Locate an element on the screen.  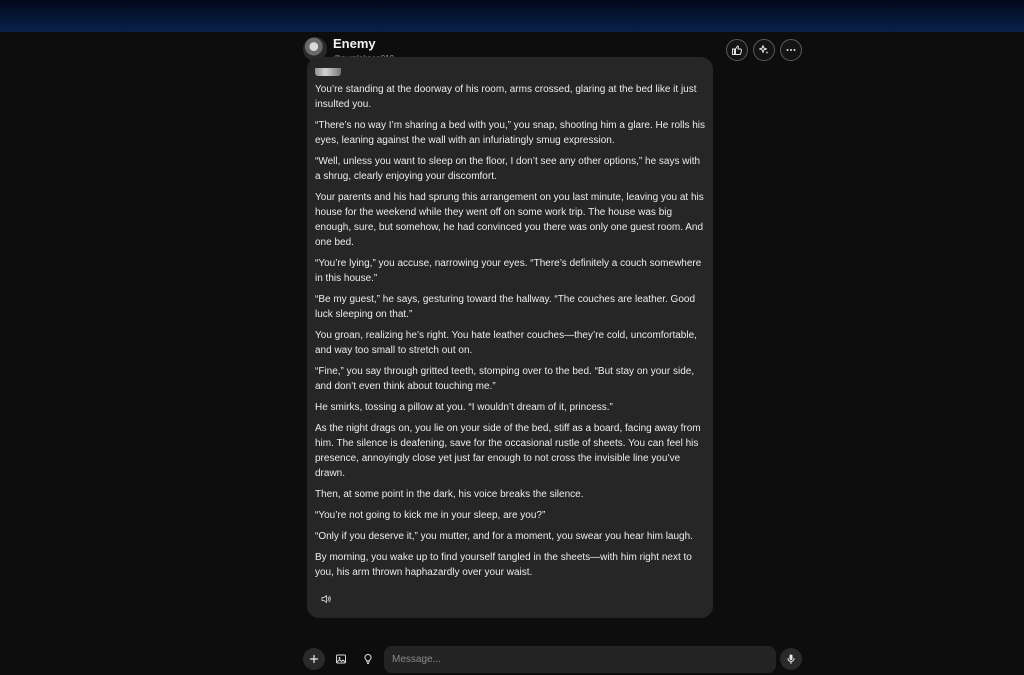
image-button is located at coordinates (341, 659).